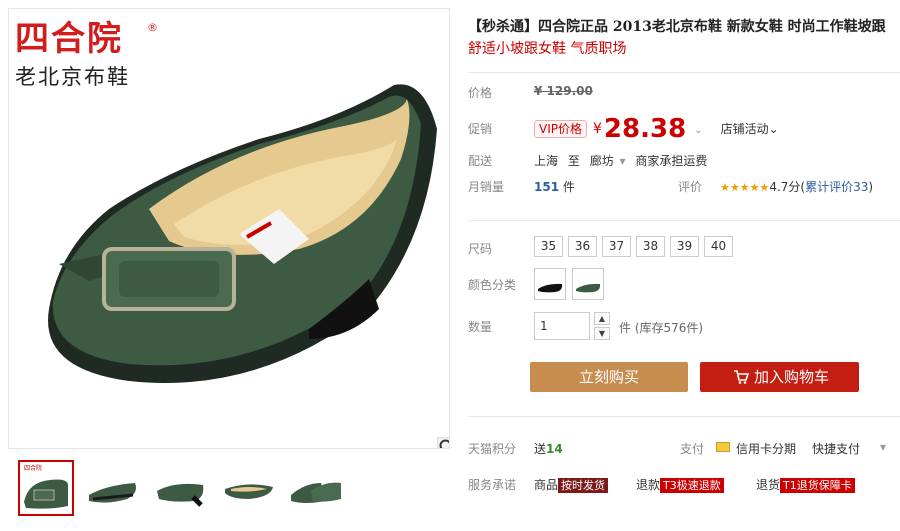 Image resolution: width=900 pixels, height=531 pixels. I want to click on quantity-row: 数量 1 ▲ ▼ 件 (库存576件), so click(684, 327).